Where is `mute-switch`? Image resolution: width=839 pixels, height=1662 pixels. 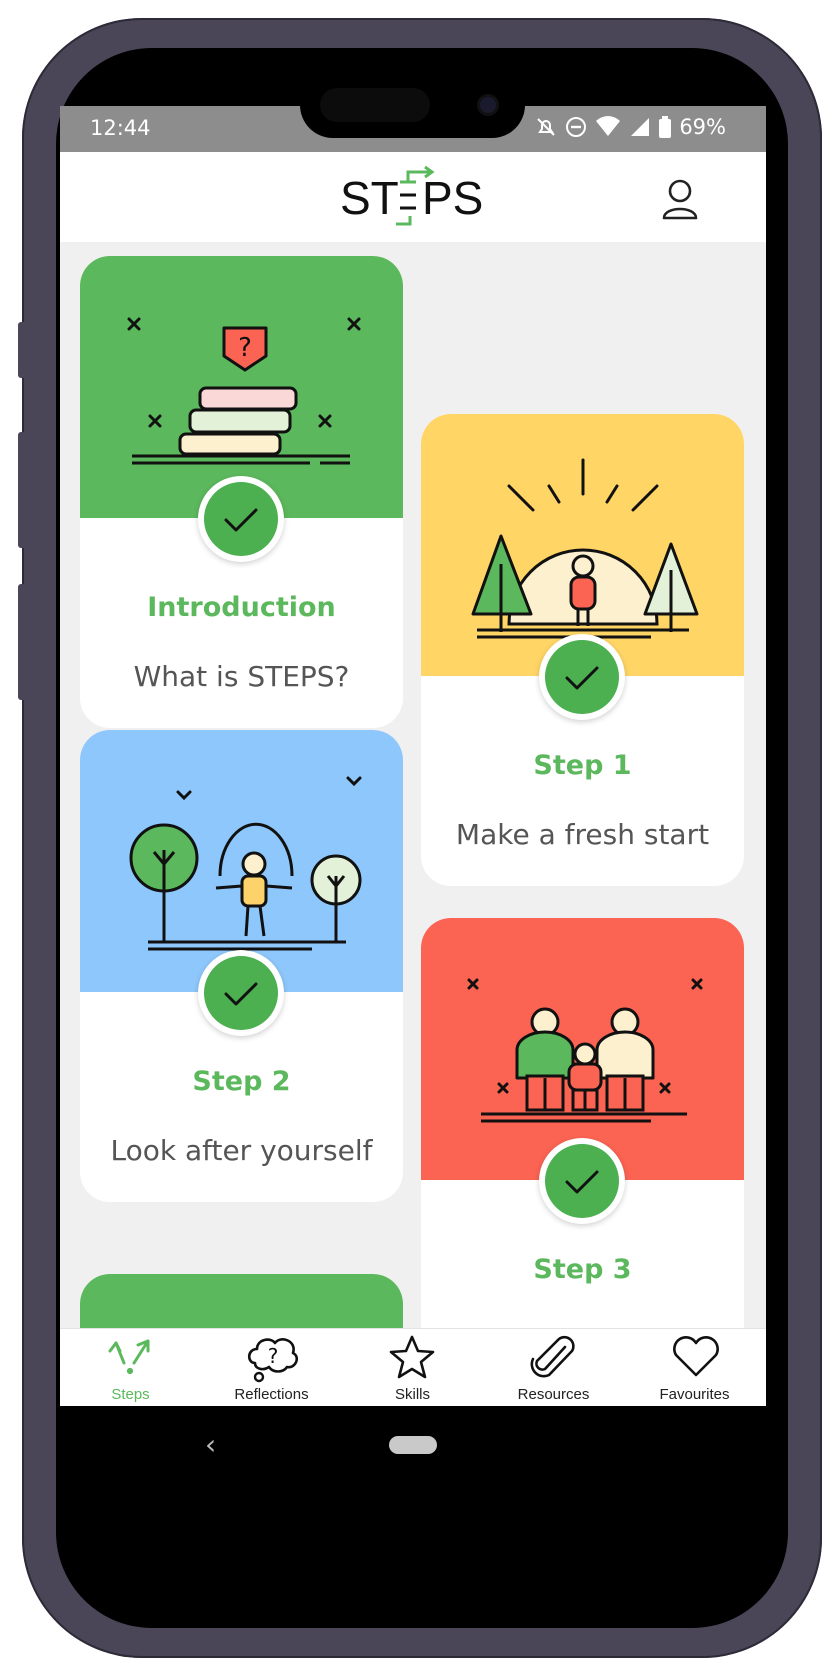
mute-switch is located at coordinates (22, 350).